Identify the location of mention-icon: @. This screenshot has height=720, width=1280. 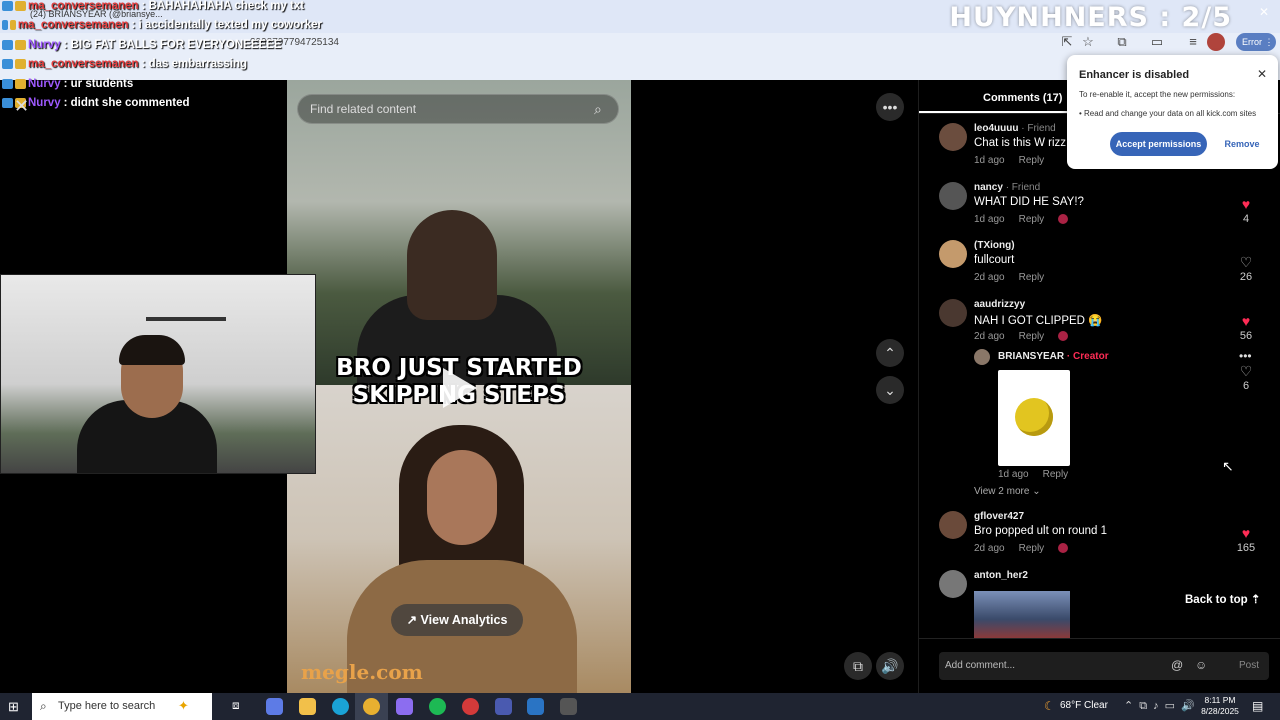
(1177, 665).